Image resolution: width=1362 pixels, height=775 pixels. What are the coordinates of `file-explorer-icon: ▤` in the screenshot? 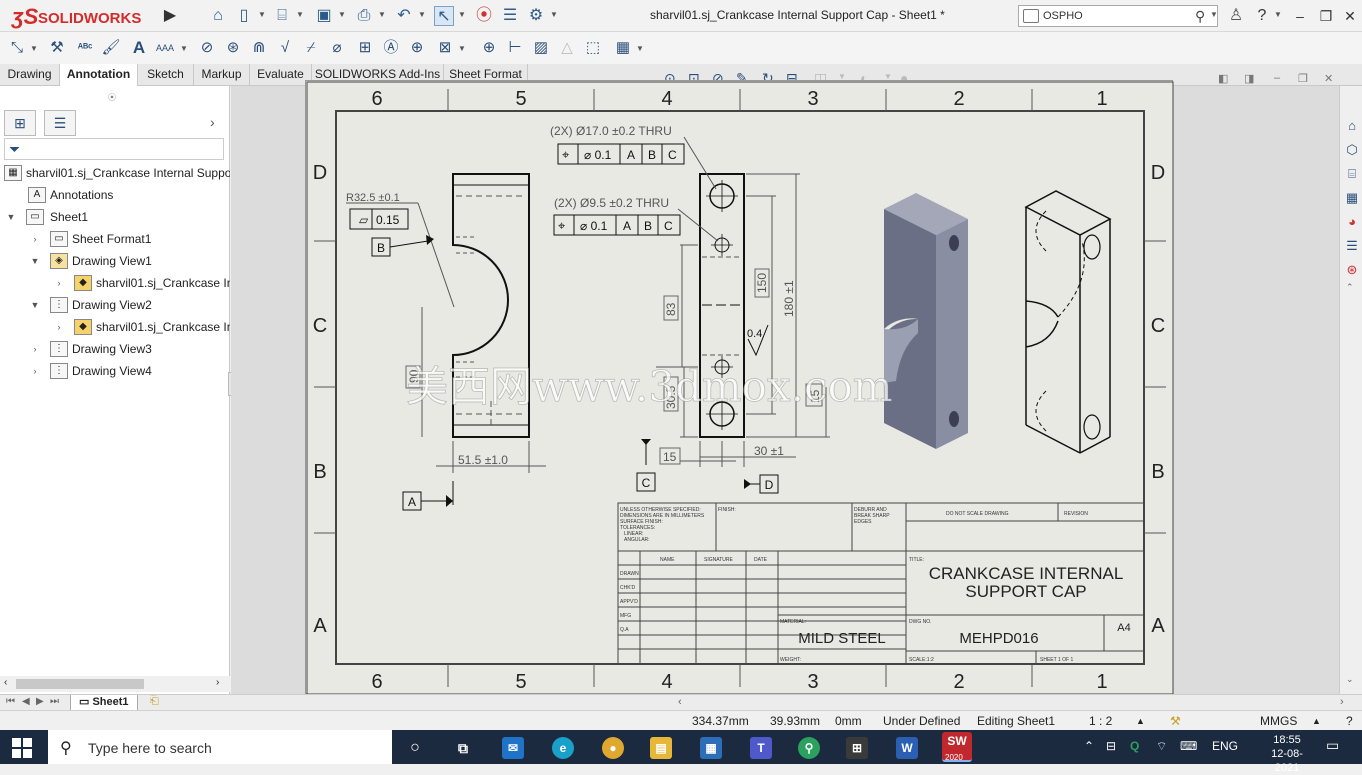 It's located at (661, 748).